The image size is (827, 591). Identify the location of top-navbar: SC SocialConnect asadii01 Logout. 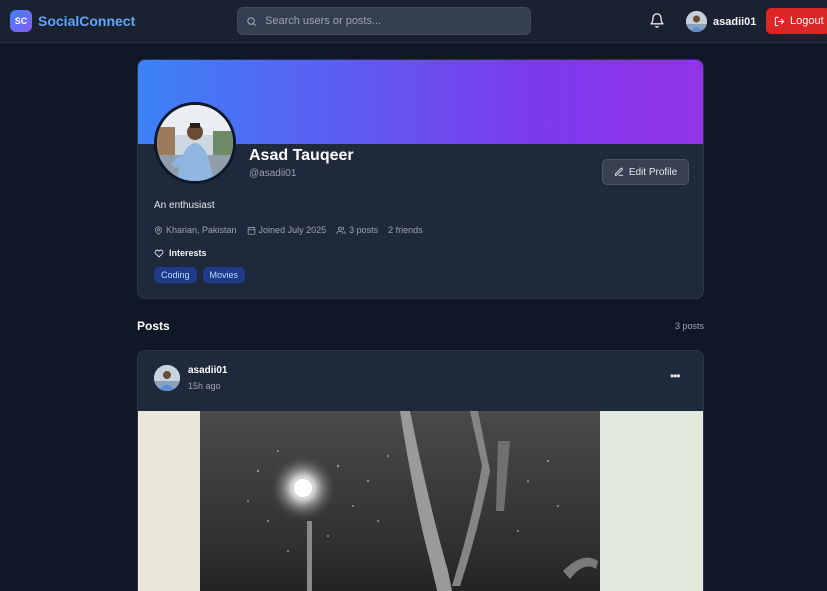
(413, 21).